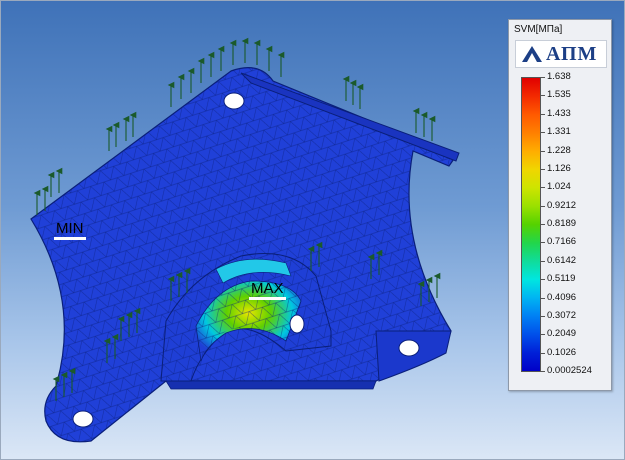 This screenshot has height=460, width=625. I want to click on colorbar-tick-label: 1.331, so click(559, 132).